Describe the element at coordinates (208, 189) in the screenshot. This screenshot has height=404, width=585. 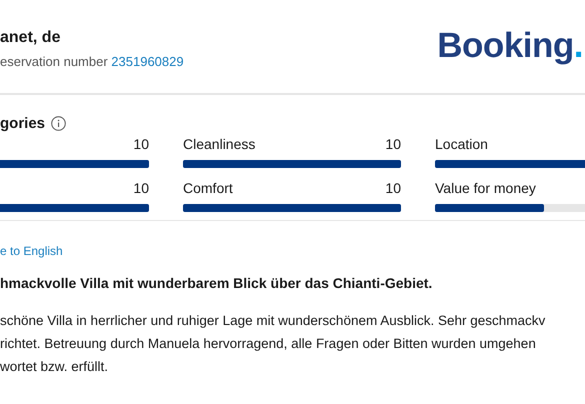
I see `category-label: Comfort` at that location.